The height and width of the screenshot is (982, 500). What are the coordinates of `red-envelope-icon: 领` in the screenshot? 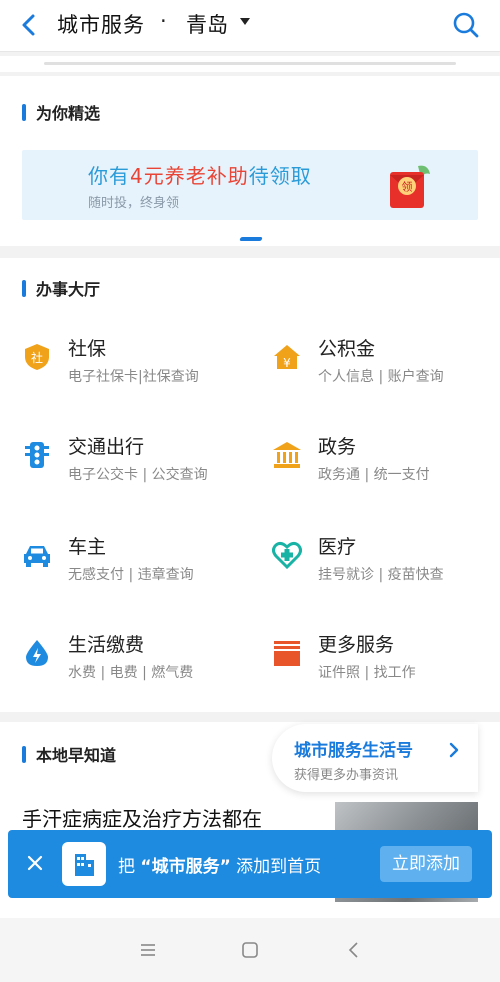 It's located at (410, 186).